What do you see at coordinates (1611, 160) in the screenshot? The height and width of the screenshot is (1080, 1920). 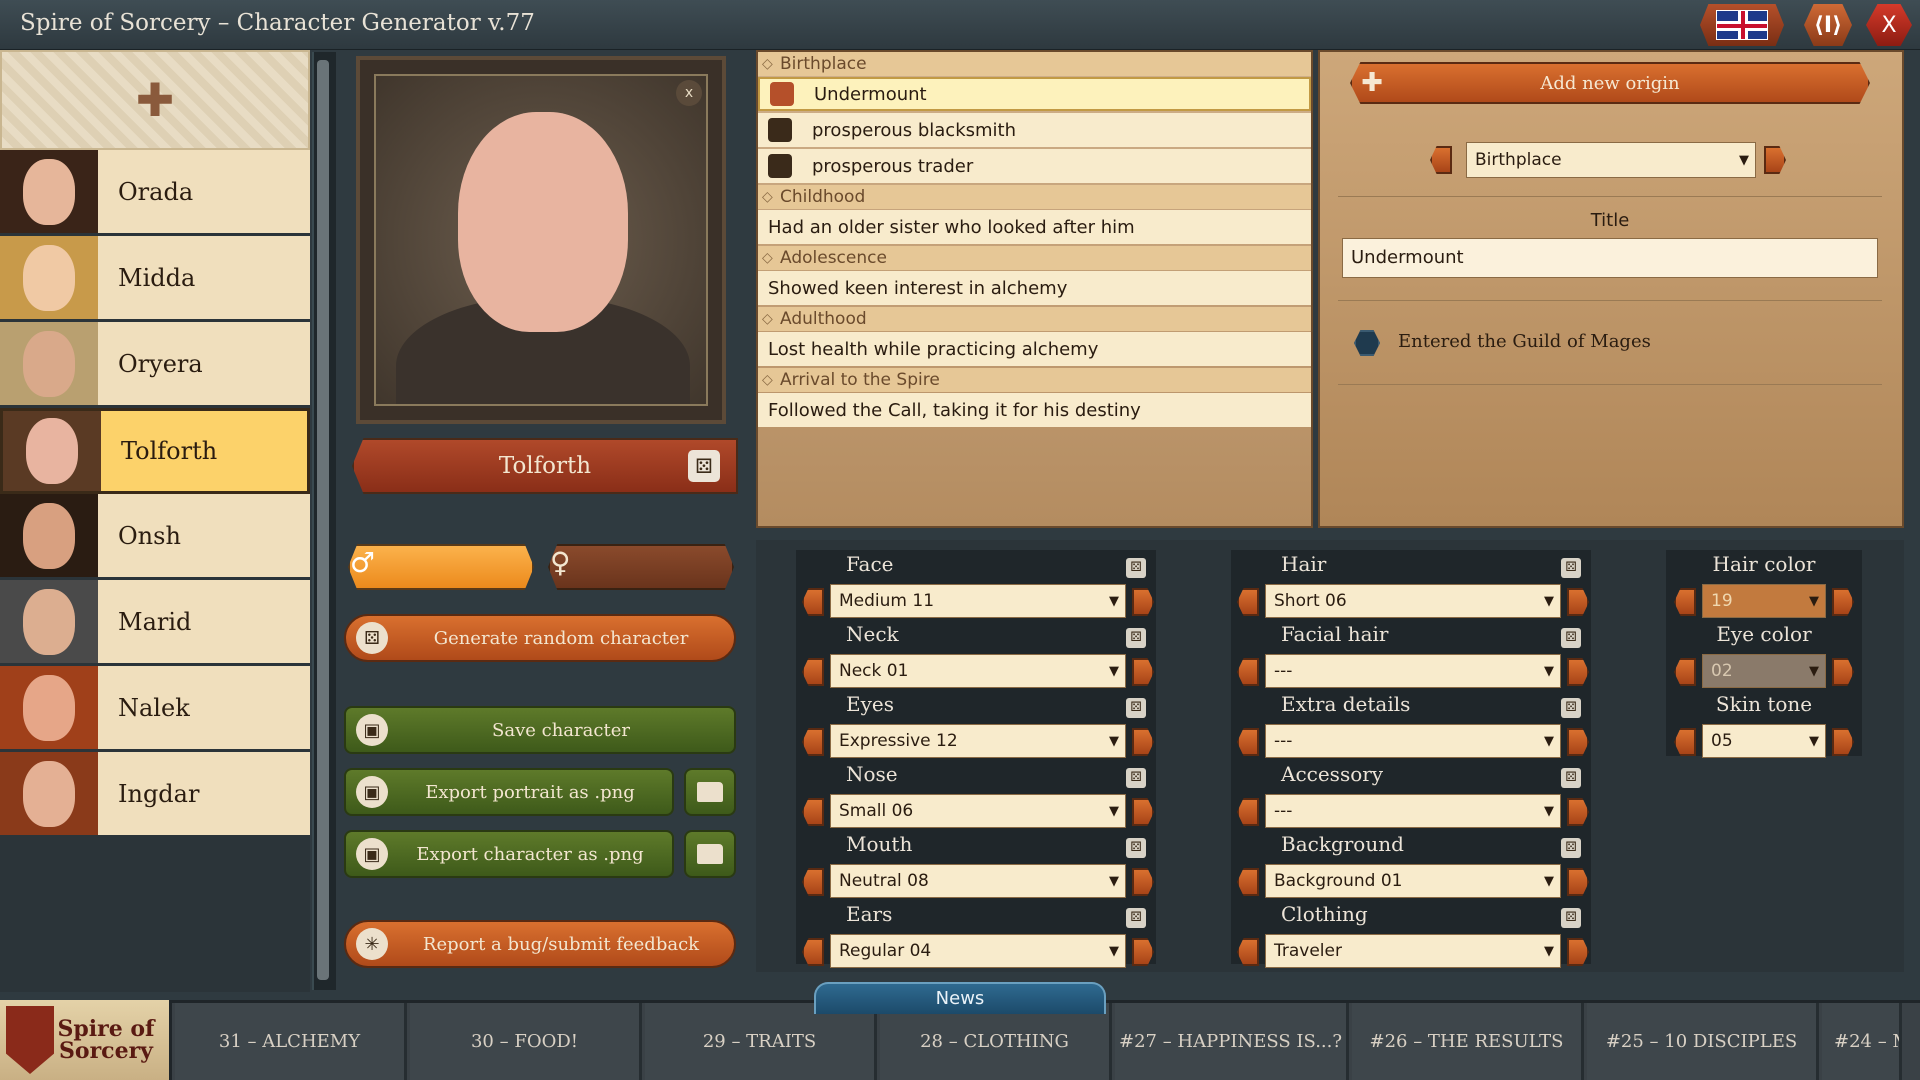 I see `origin-type-select: Birthplace ▼` at bounding box center [1611, 160].